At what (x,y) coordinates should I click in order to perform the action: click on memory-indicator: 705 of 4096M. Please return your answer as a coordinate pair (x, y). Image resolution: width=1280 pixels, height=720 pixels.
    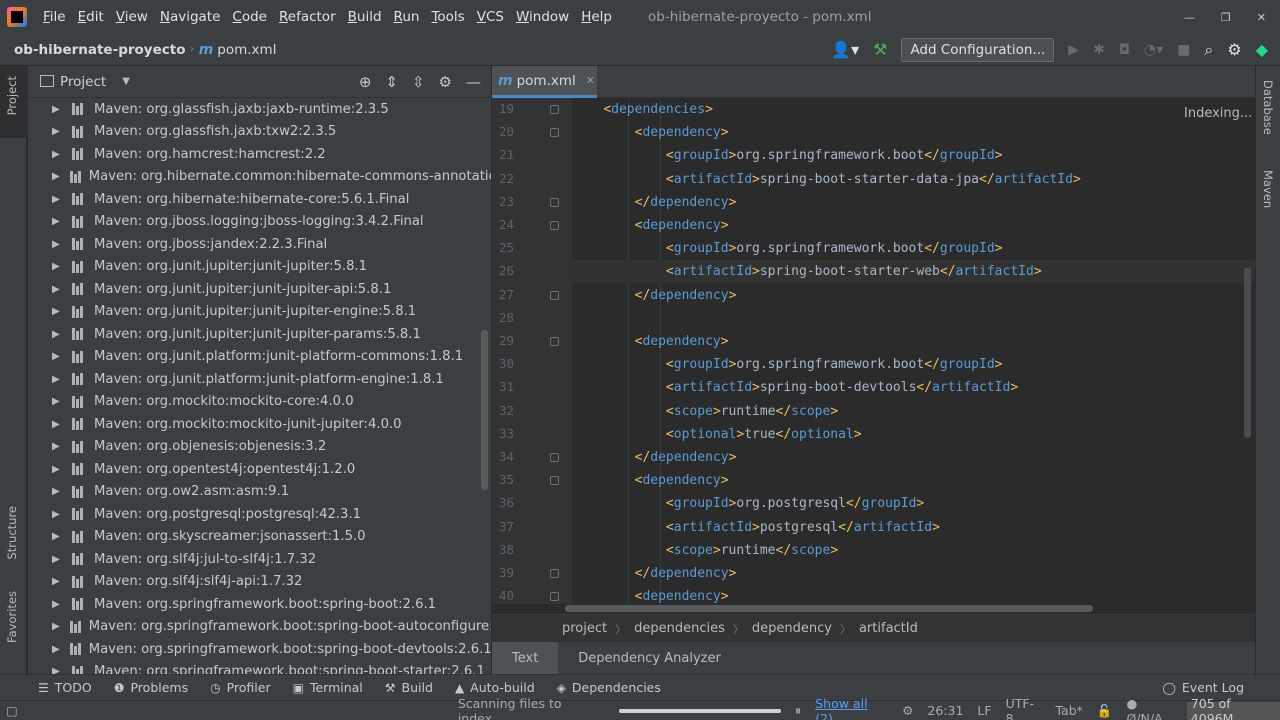
    Looking at the image, I should click on (1233, 708).